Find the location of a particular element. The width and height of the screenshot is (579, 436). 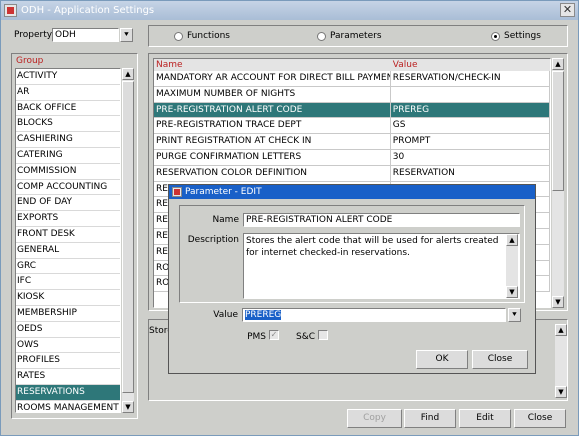

property-dropdown-icon: ⯆ is located at coordinates (126, 35).